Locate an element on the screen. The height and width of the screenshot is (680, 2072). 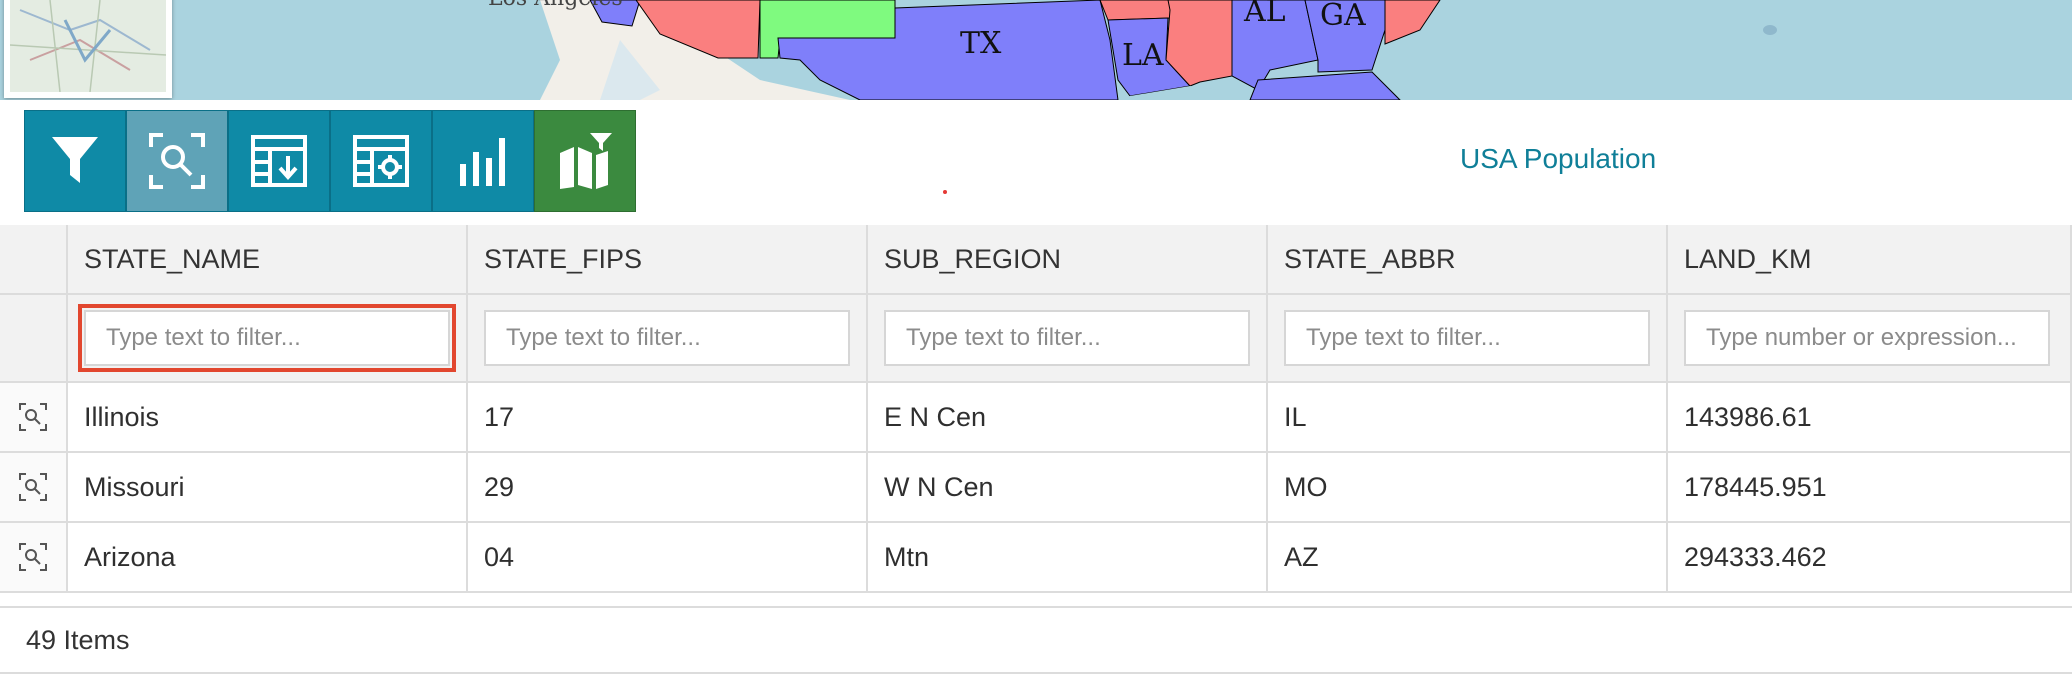
chart-button is located at coordinates (483, 161).